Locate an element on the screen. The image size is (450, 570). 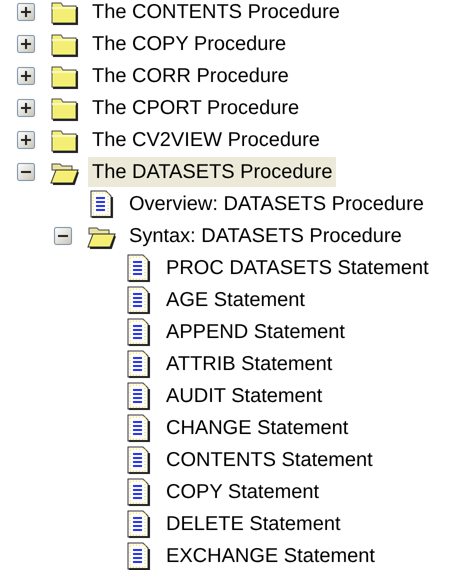
tree-item: The CORR Procedure is located at coordinates (190, 76).